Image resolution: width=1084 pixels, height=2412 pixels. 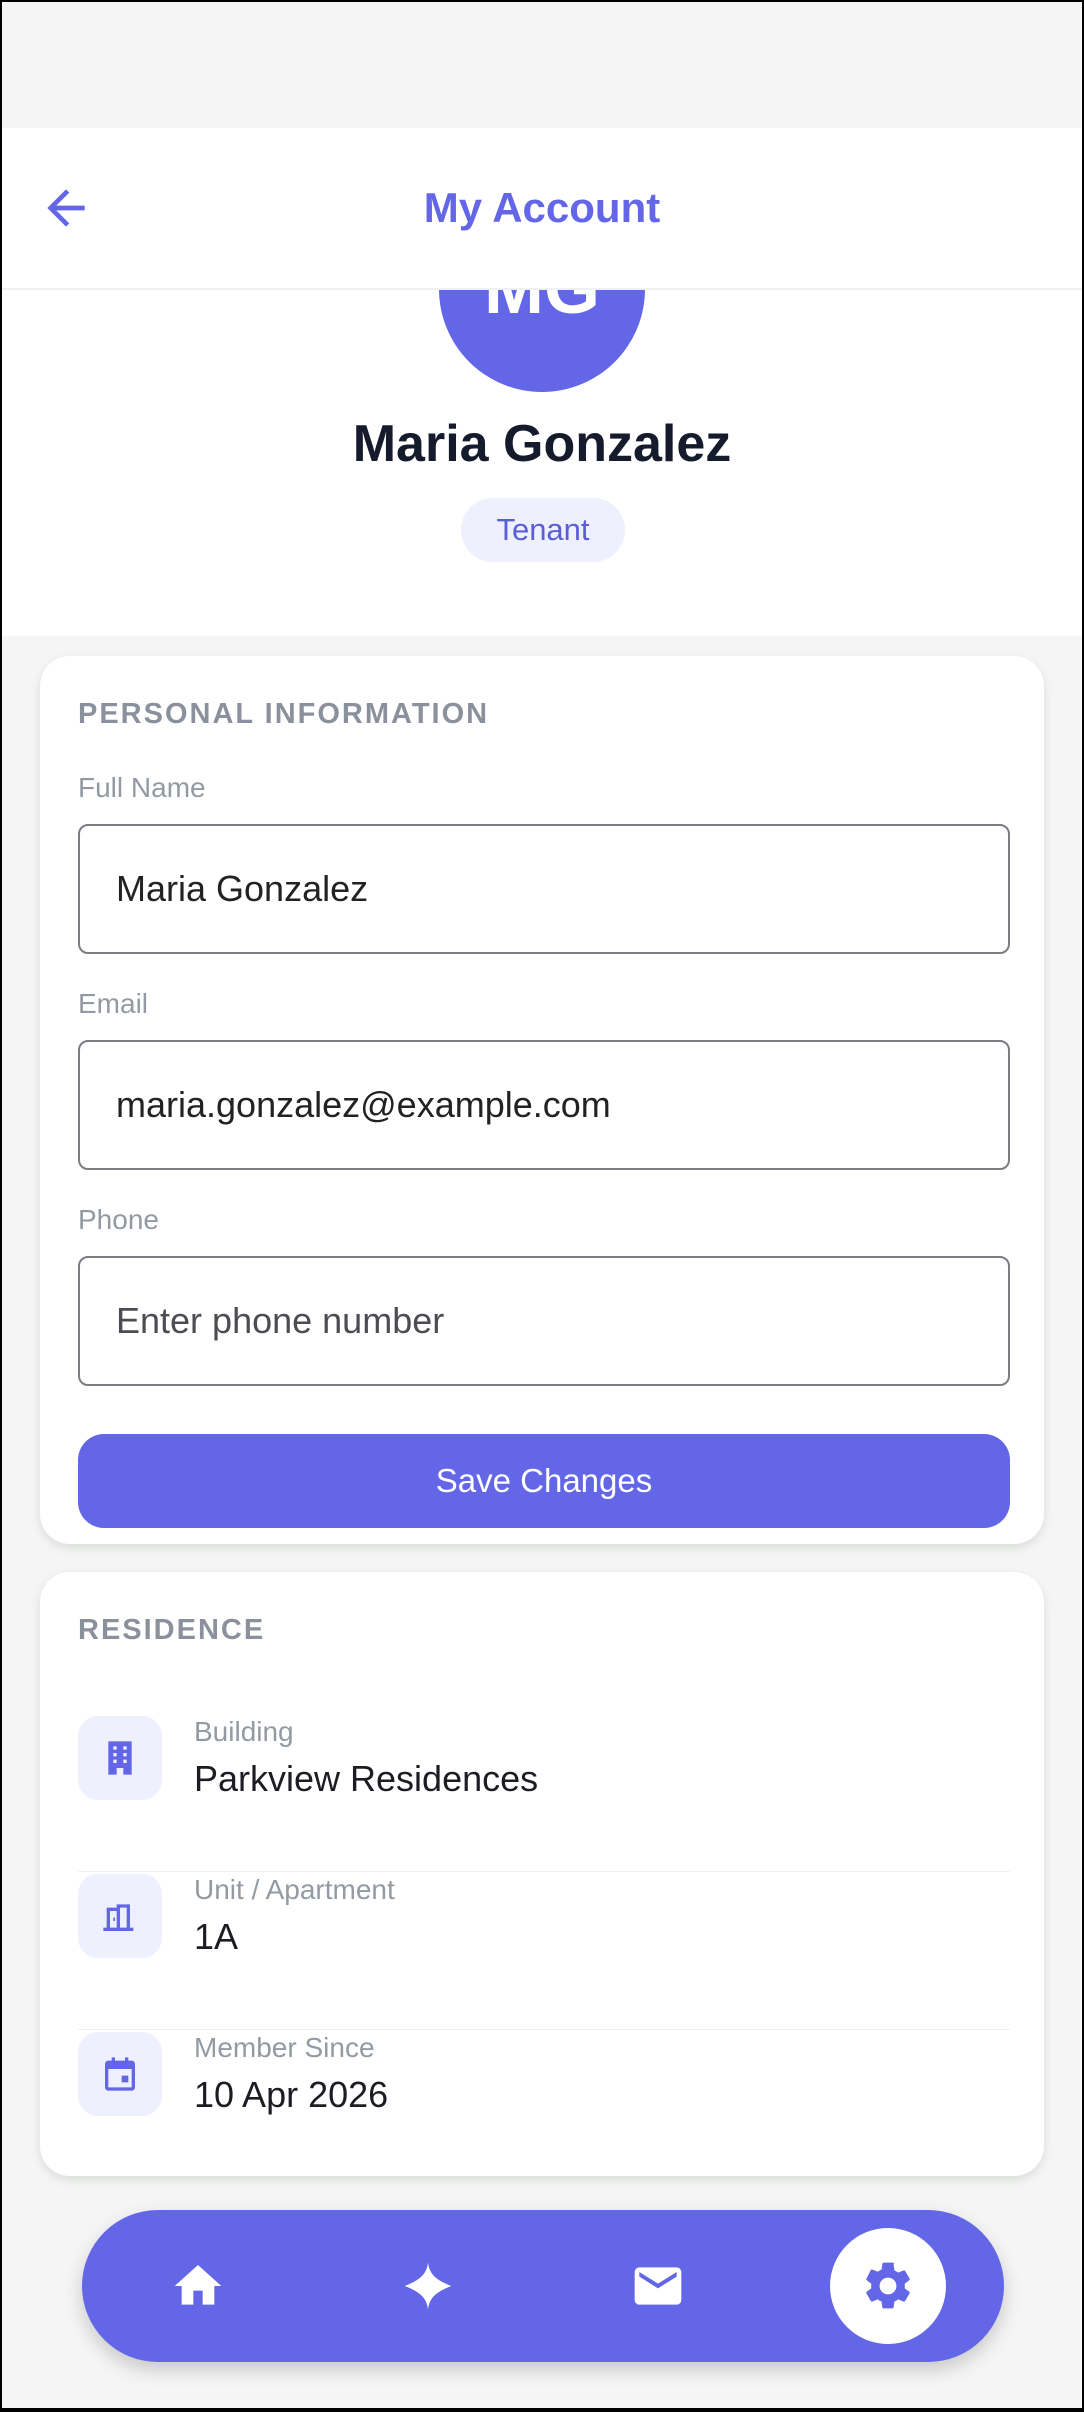 What do you see at coordinates (142, 787) in the screenshot?
I see `full-name-label: Full Name` at bounding box center [142, 787].